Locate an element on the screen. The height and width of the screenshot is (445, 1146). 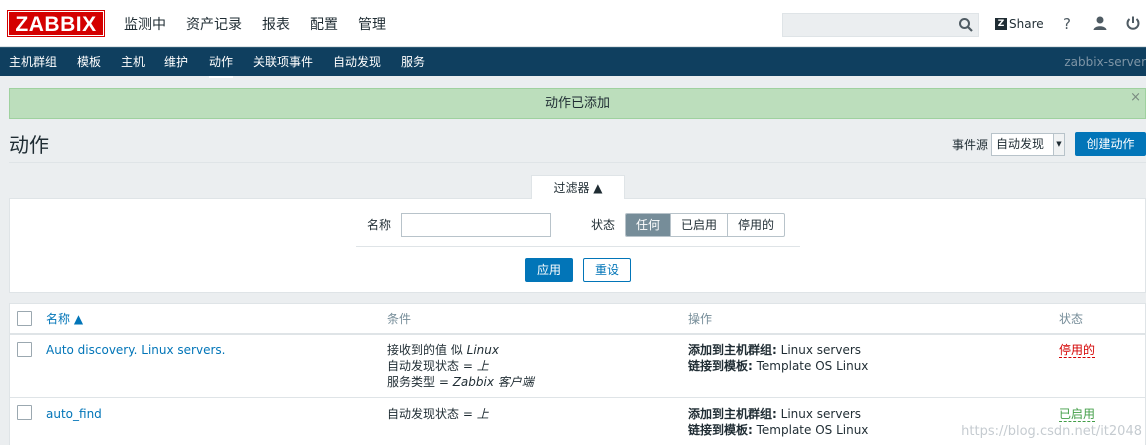
main-menu-administration: 管理 is located at coordinates (372, 23).